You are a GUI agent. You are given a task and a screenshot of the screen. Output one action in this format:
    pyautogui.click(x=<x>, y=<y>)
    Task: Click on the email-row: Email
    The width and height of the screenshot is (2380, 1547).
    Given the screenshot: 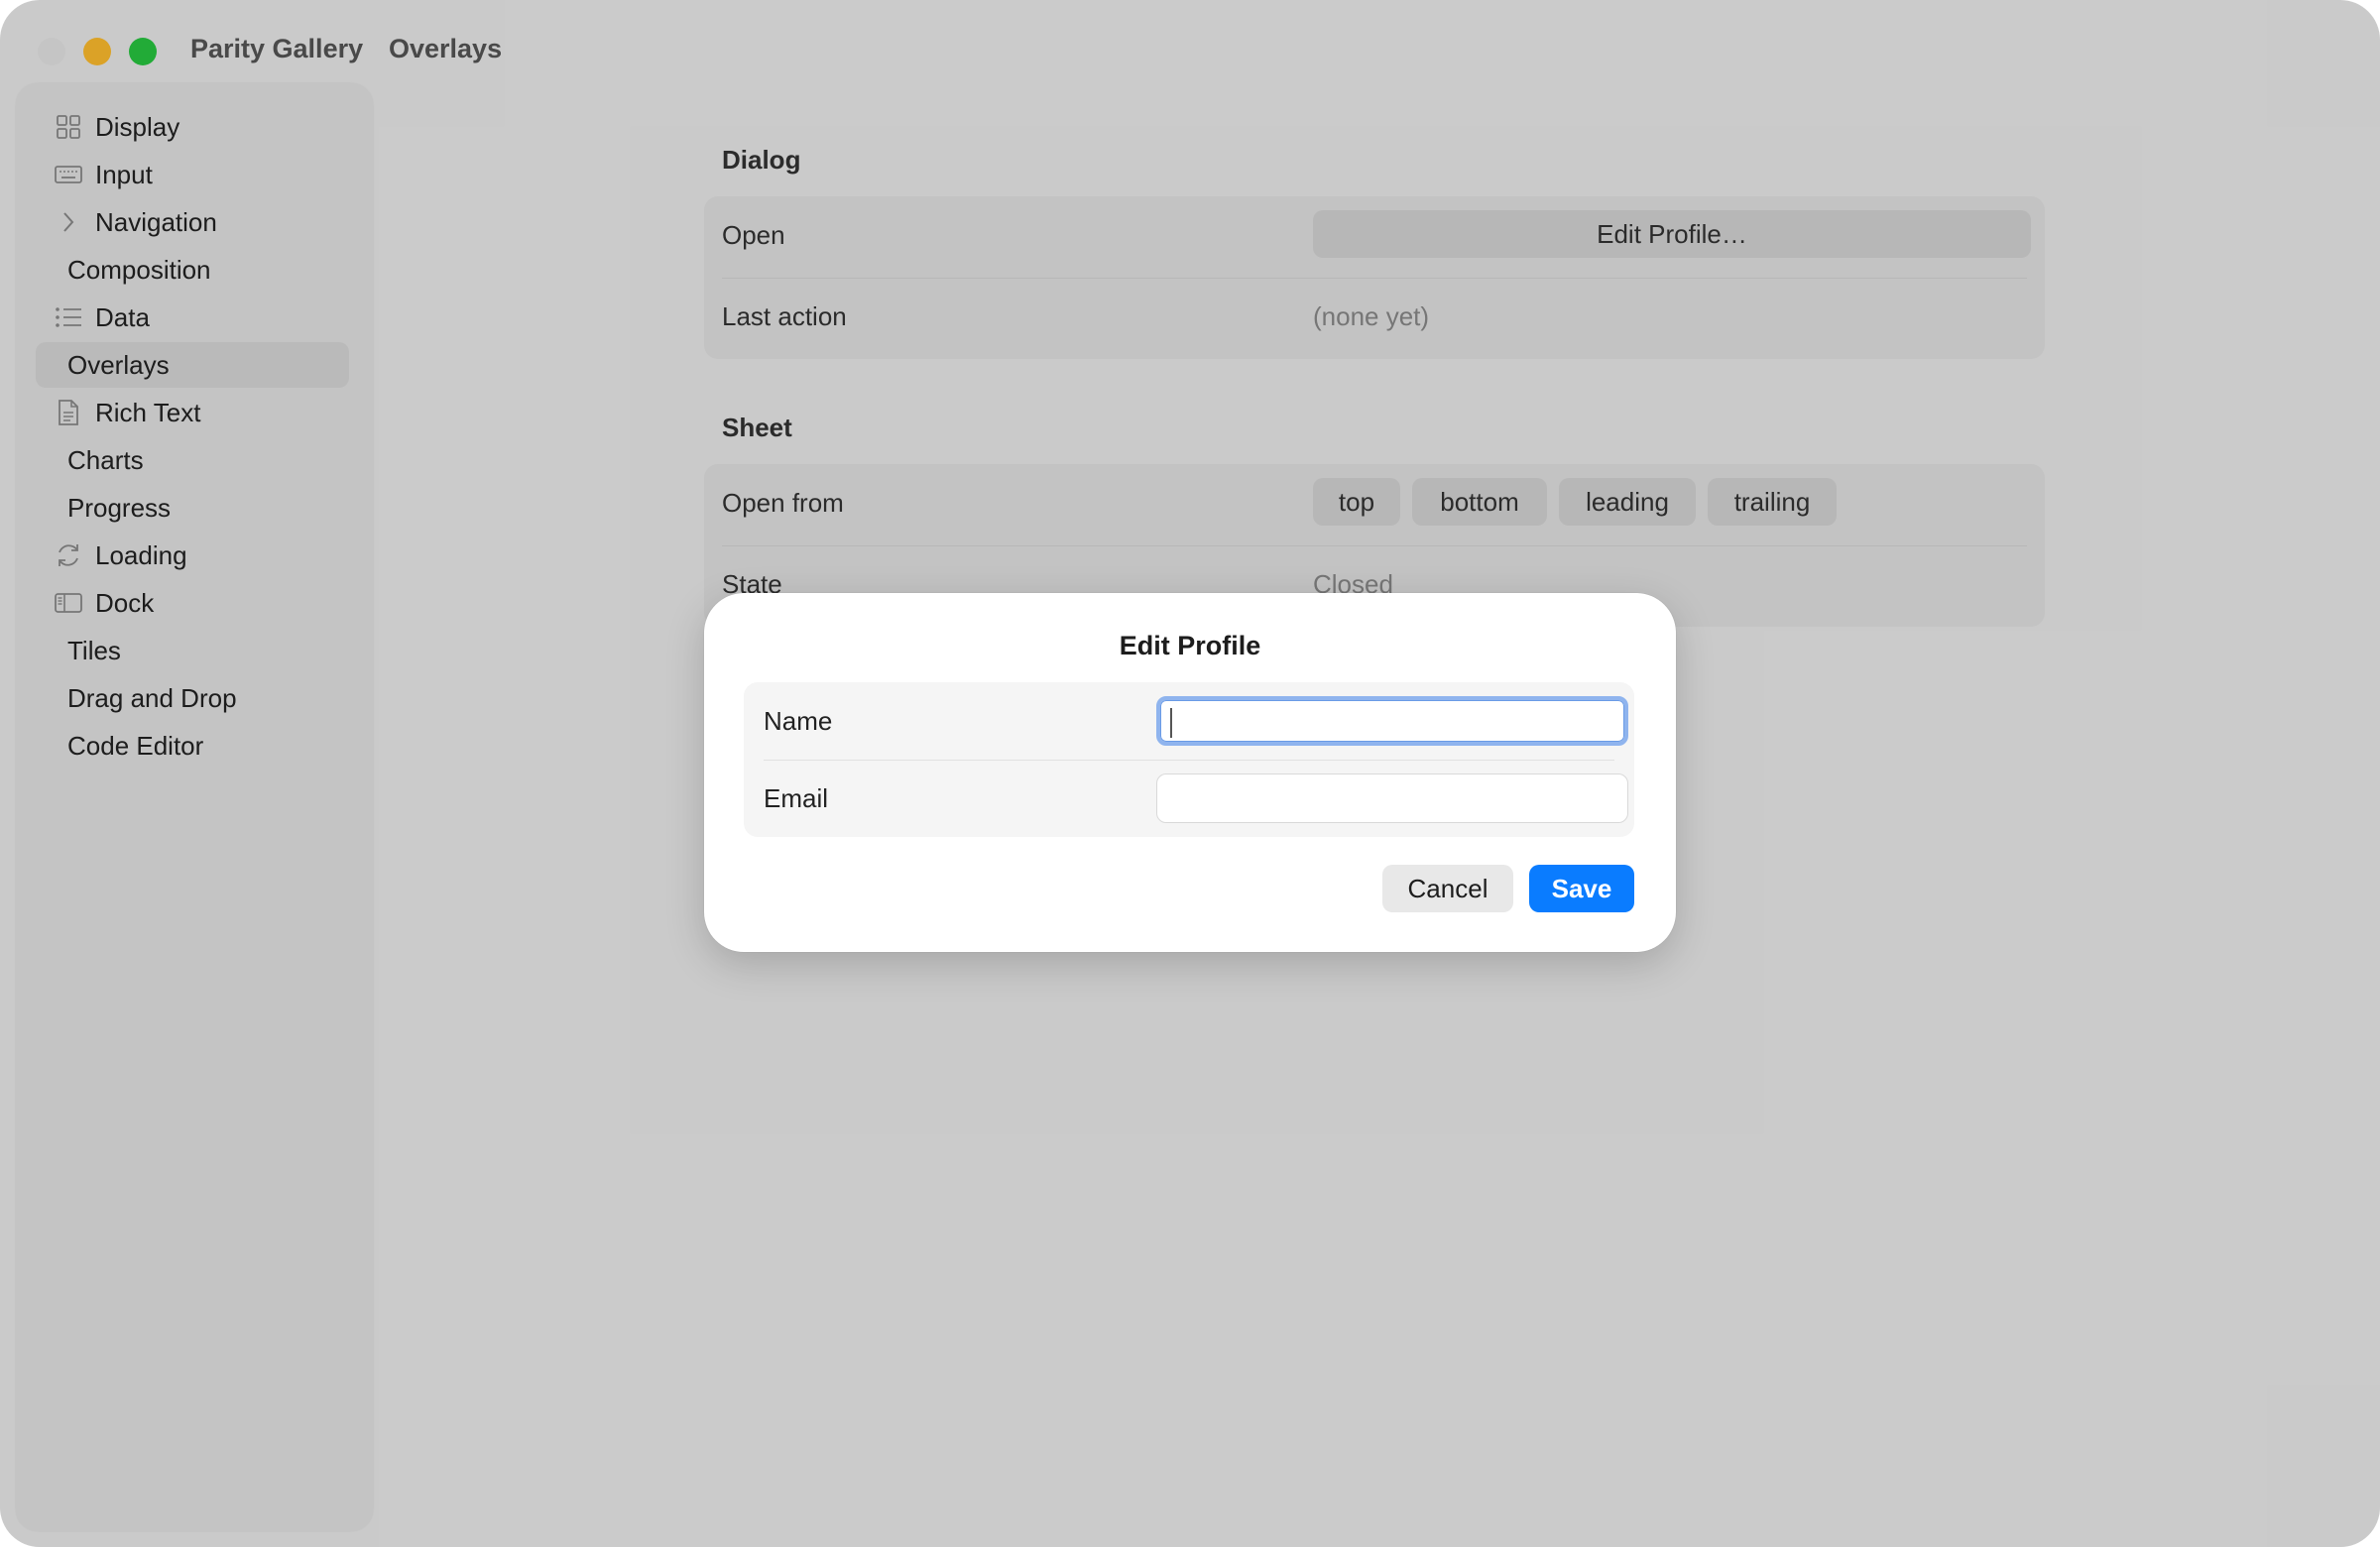 What is the action you would take?
    pyautogui.click(x=1189, y=798)
    